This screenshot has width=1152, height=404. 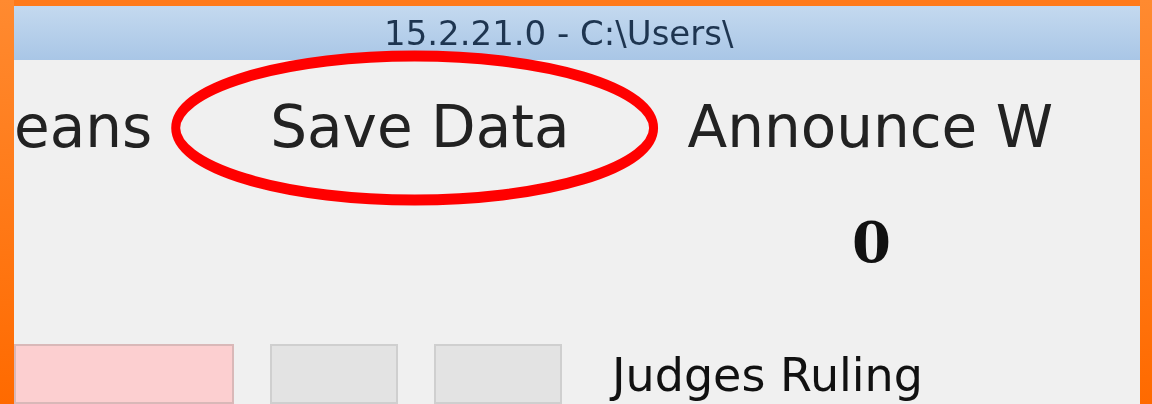 What do you see at coordinates (83, 128) in the screenshot?
I see `menu-item: eans` at bounding box center [83, 128].